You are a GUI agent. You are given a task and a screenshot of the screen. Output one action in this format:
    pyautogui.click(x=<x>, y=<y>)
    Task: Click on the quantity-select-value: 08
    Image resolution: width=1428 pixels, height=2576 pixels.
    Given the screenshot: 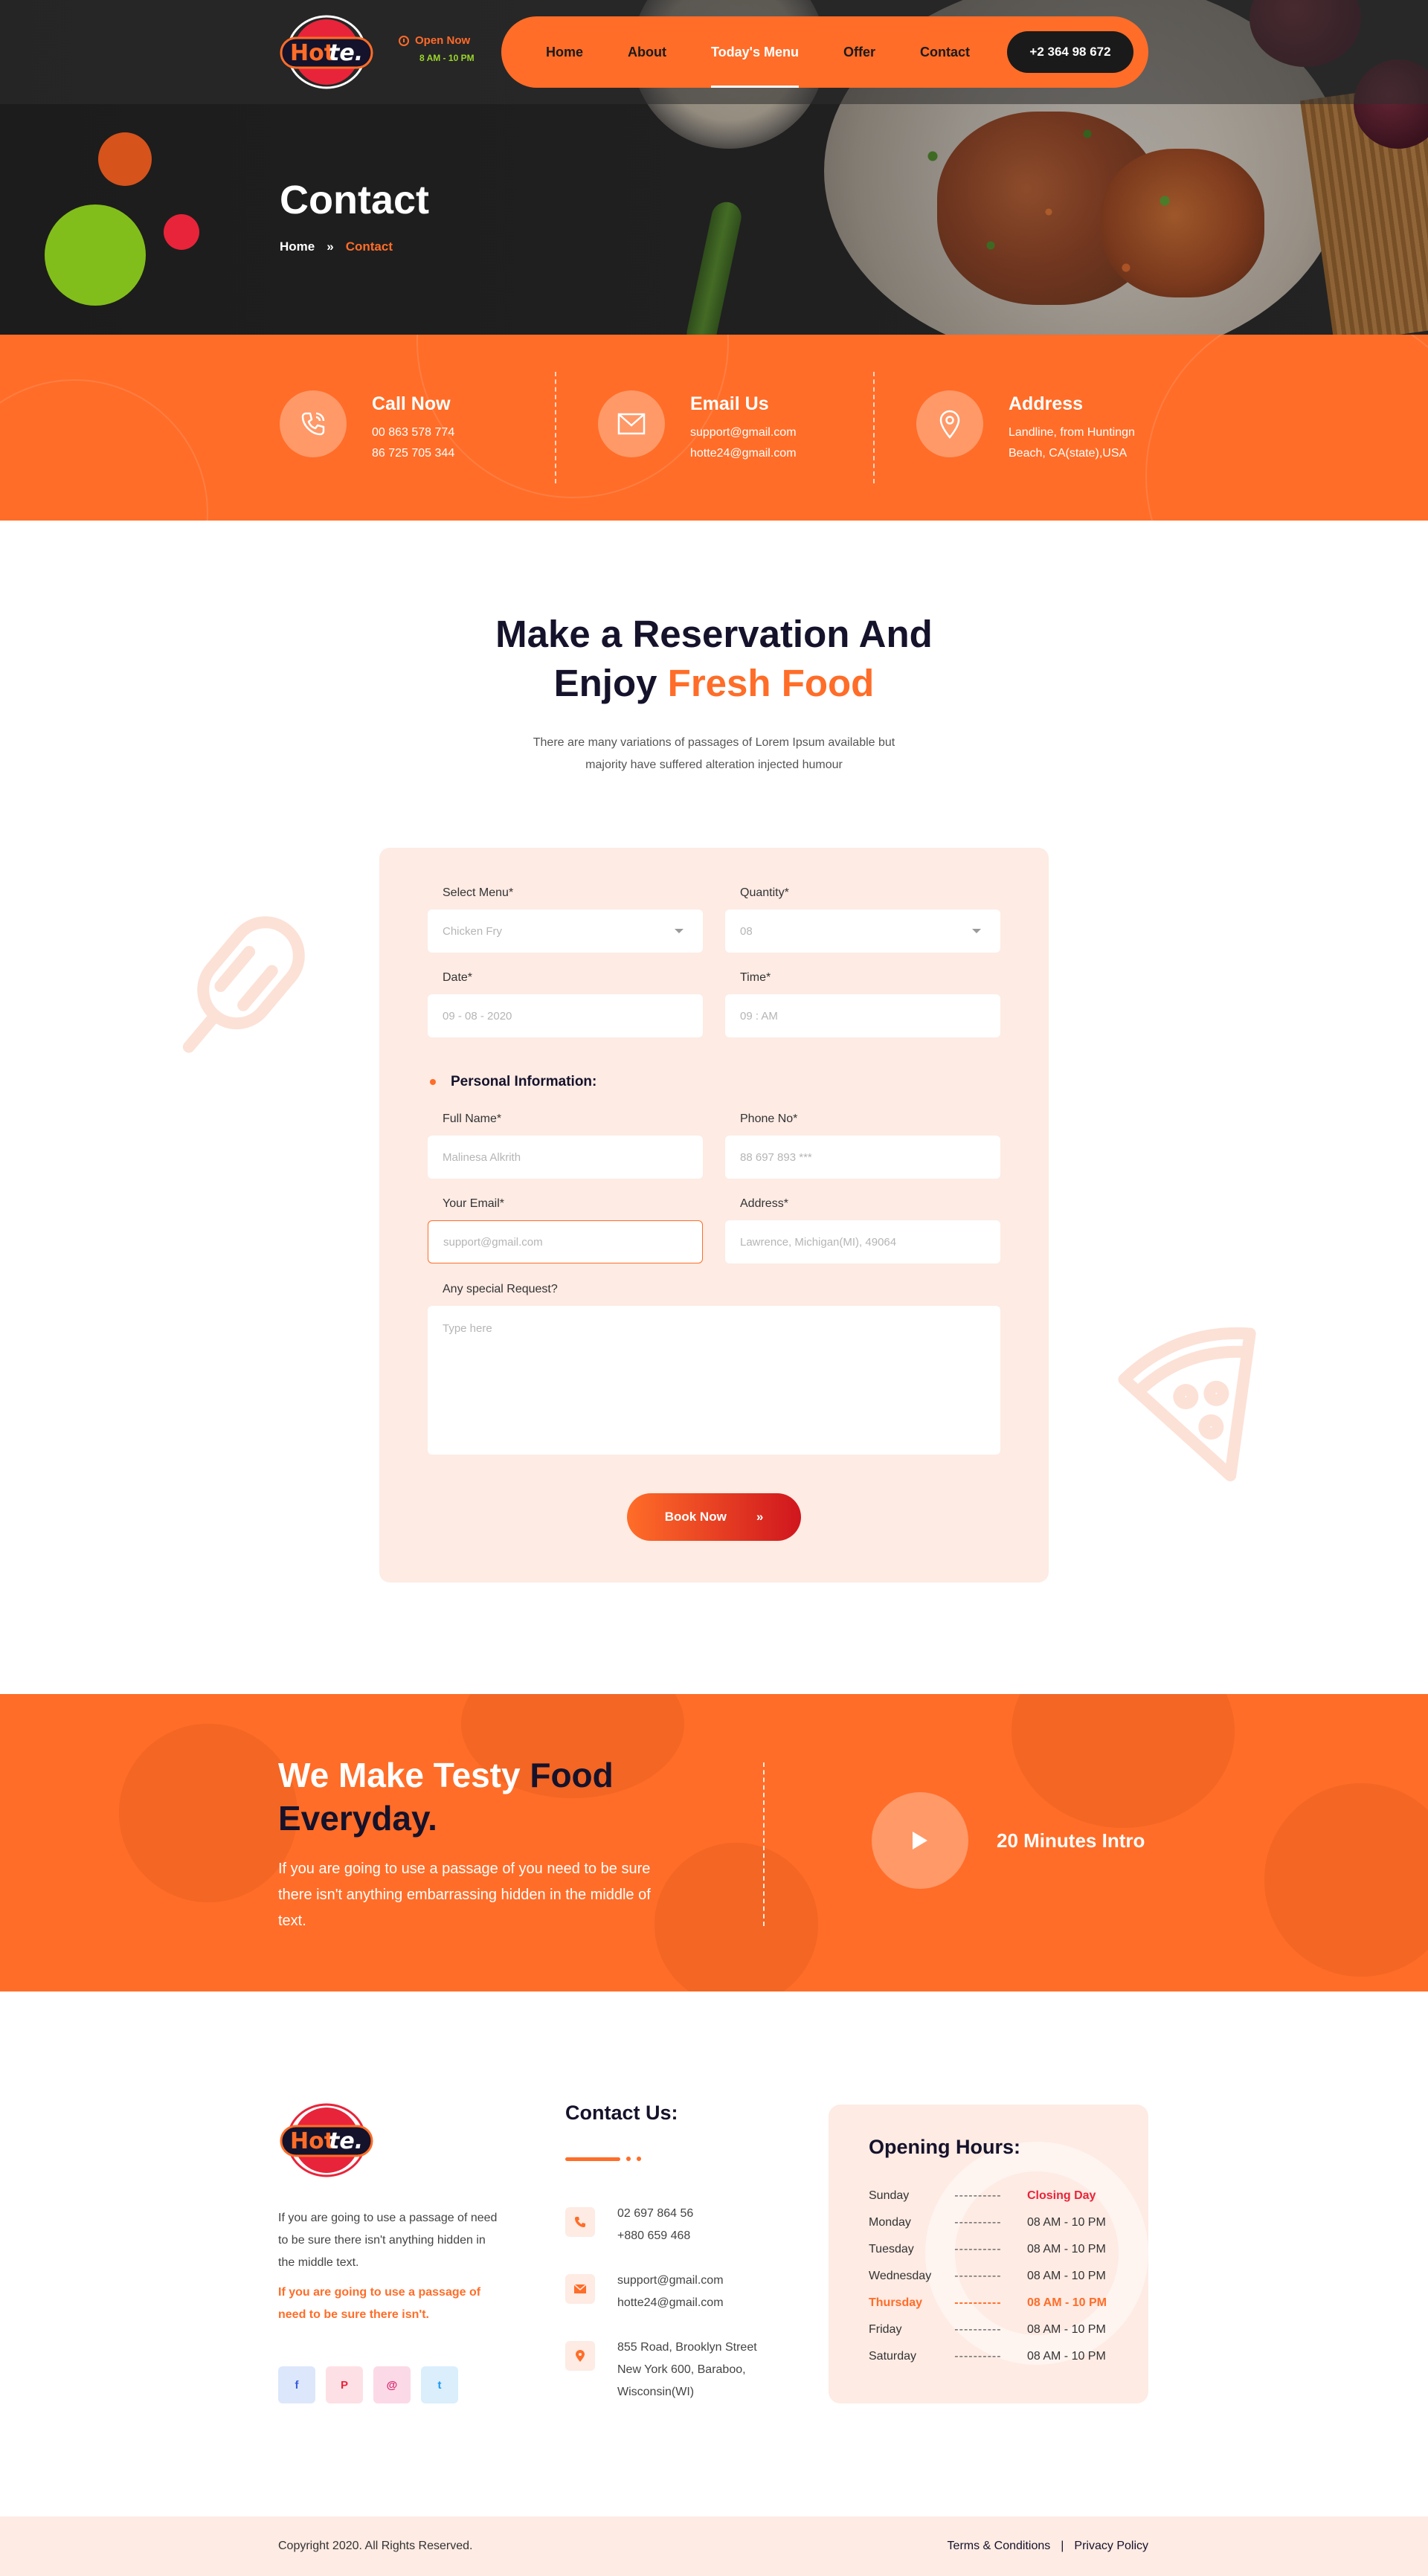 What is the action you would take?
    pyautogui.click(x=747, y=931)
    